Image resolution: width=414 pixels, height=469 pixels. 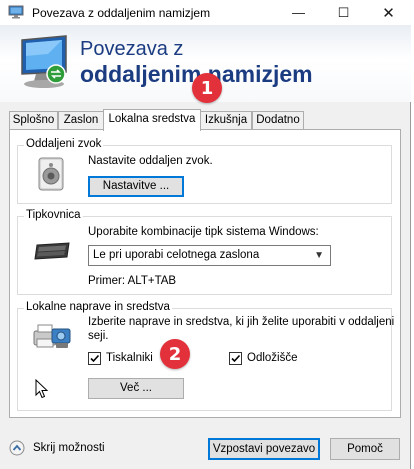 What do you see at coordinates (175, 354) in the screenshot?
I see `annotation-badge-2: 2` at bounding box center [175, 354].